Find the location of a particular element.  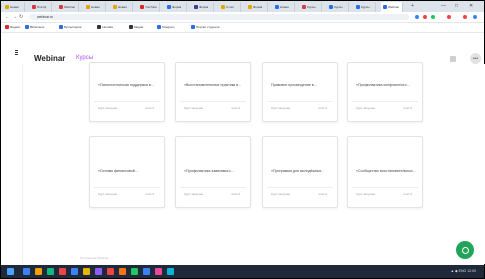

back-icon: ← is located at coordinates (7, 17).